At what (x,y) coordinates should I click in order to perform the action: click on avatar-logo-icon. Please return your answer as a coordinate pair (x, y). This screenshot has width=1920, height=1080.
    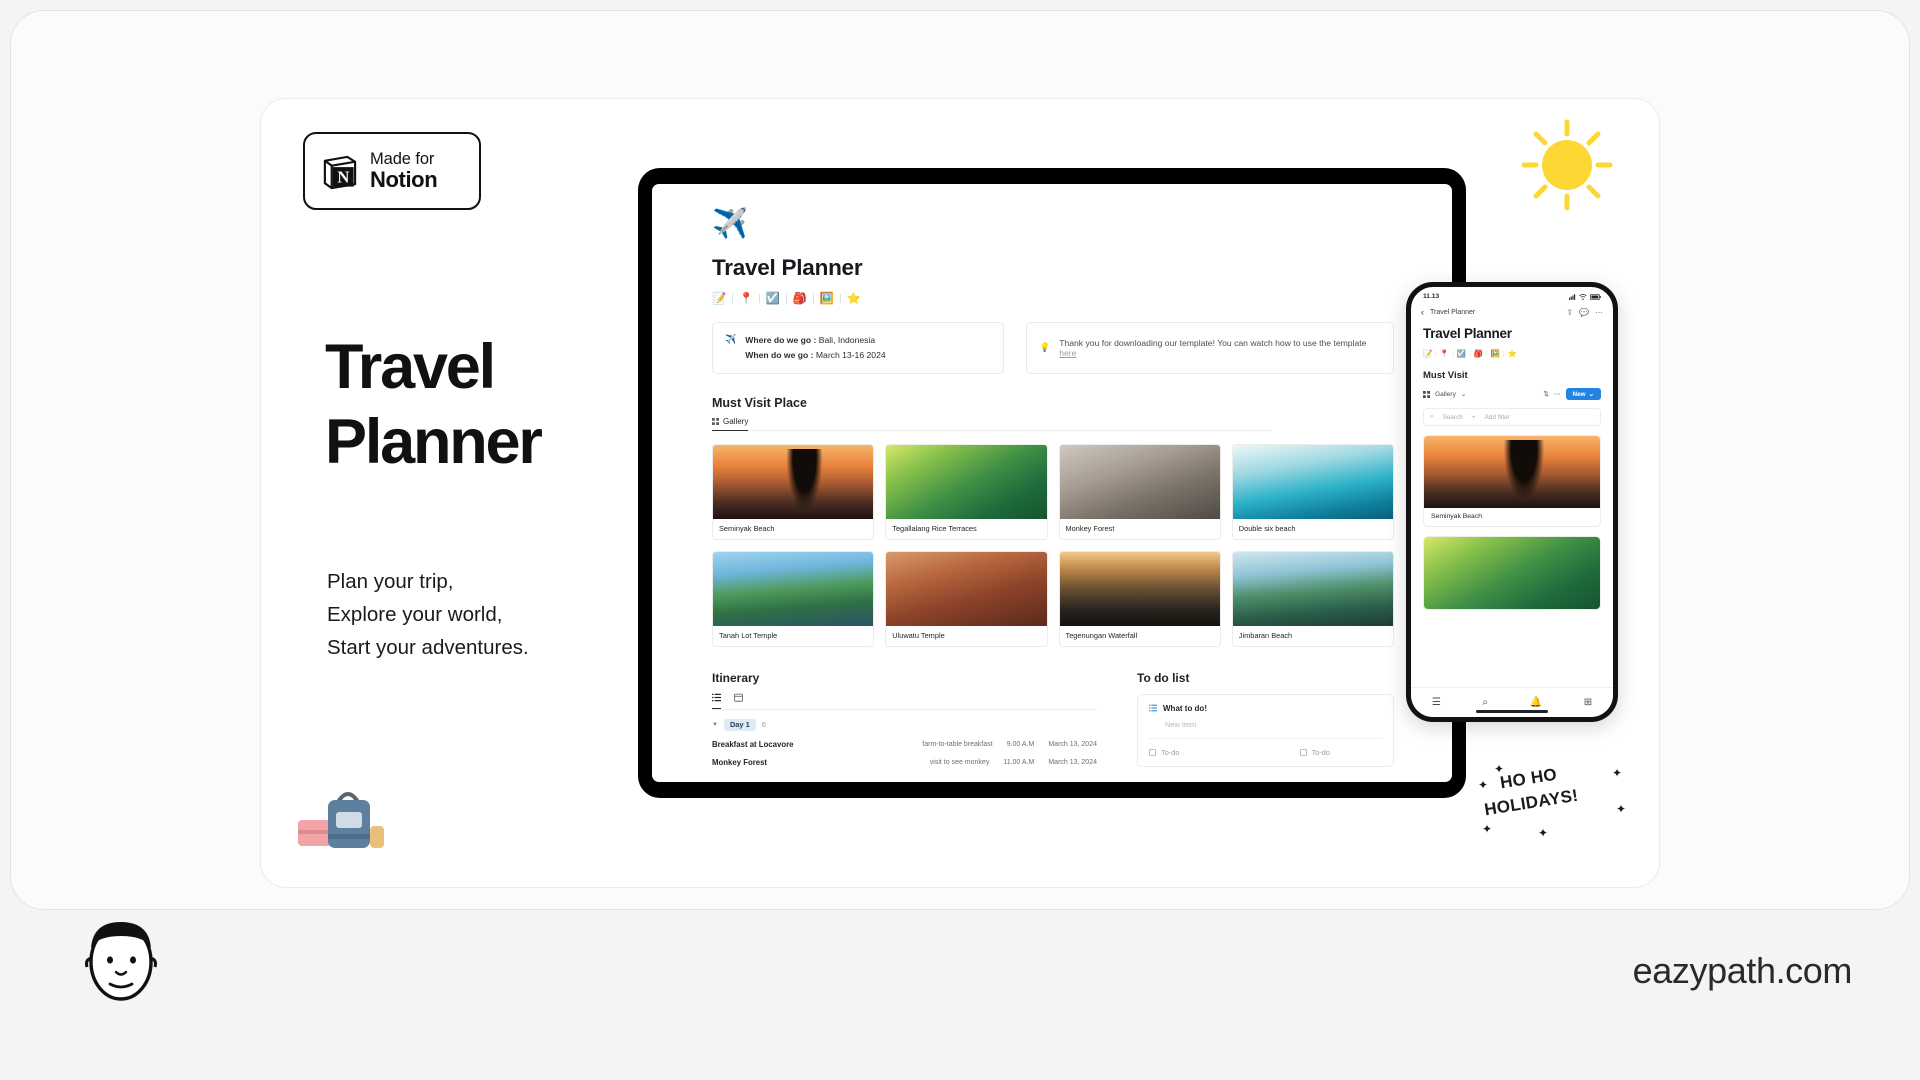
    Looking at the image, I should click on (121, 961).